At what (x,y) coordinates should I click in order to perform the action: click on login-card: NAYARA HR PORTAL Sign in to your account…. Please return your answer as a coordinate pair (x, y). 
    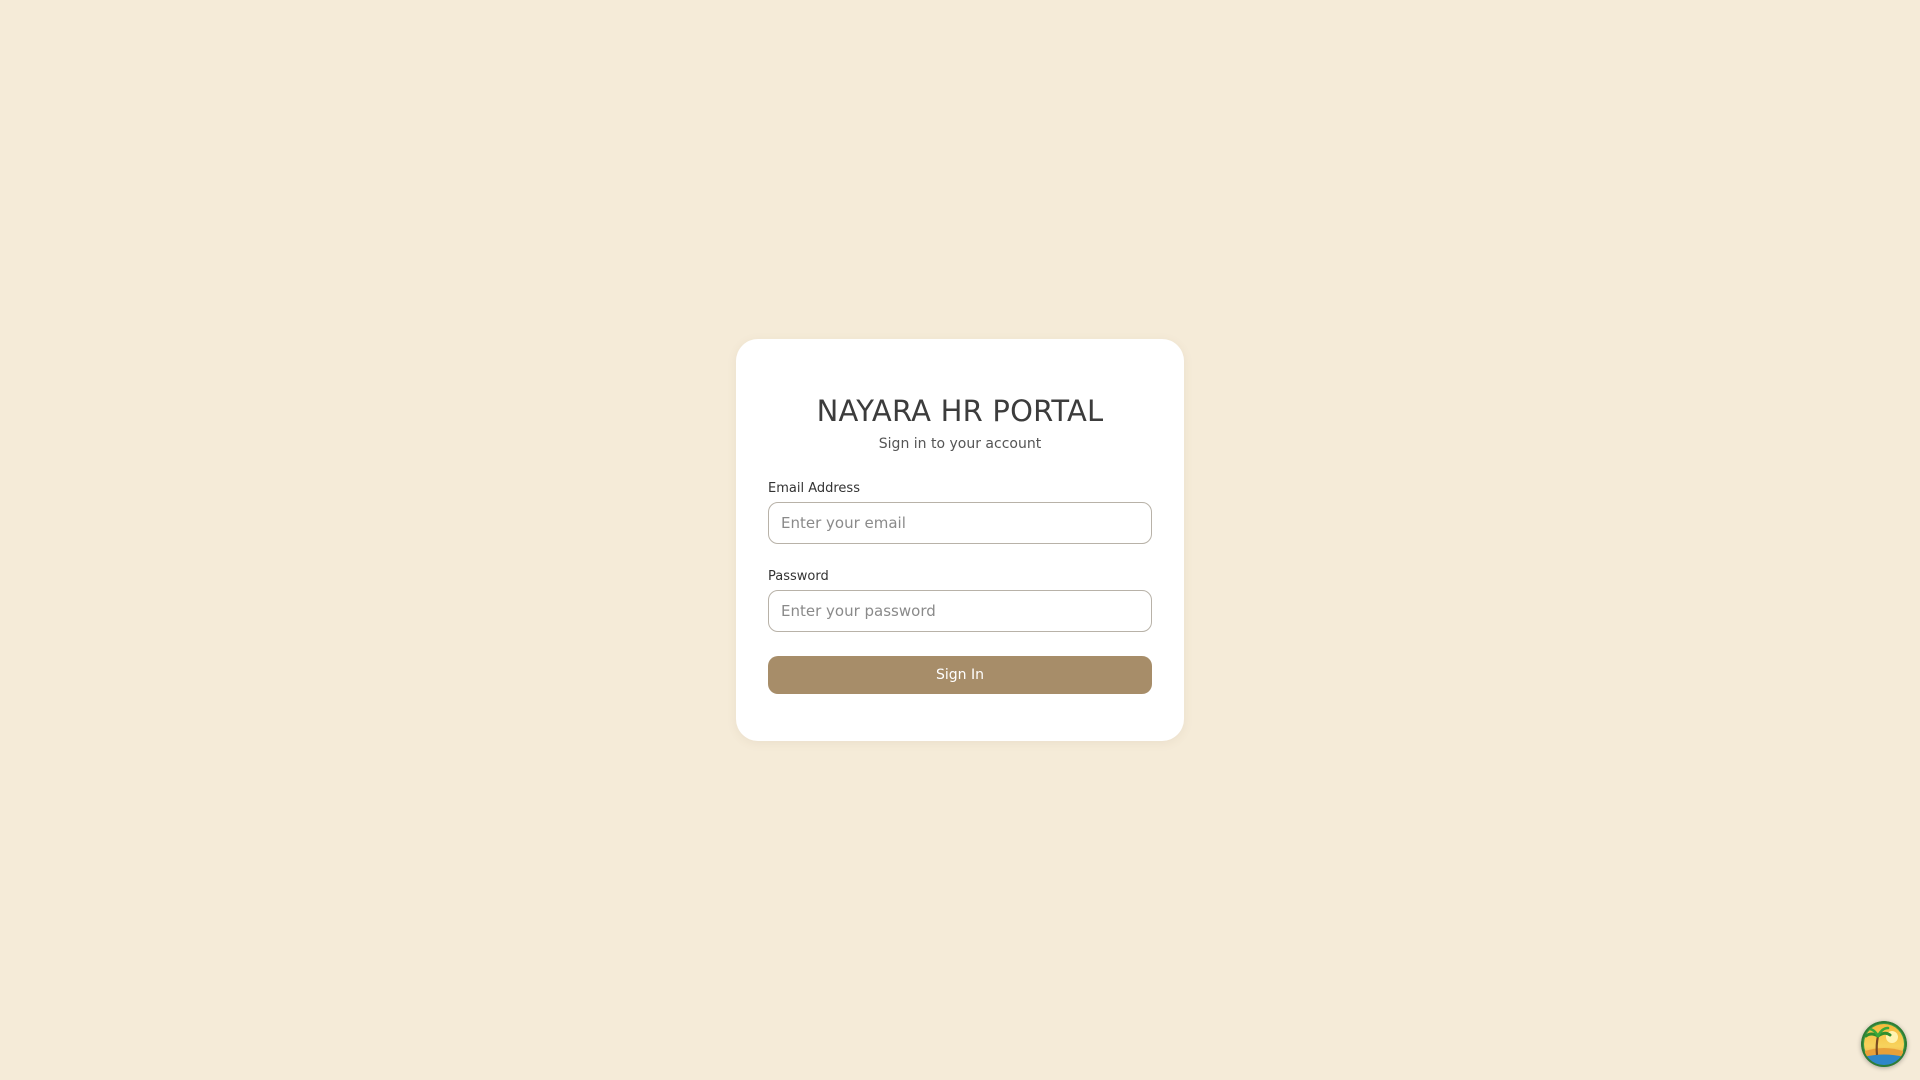
    Looking at the image, I should click on (960, 540).